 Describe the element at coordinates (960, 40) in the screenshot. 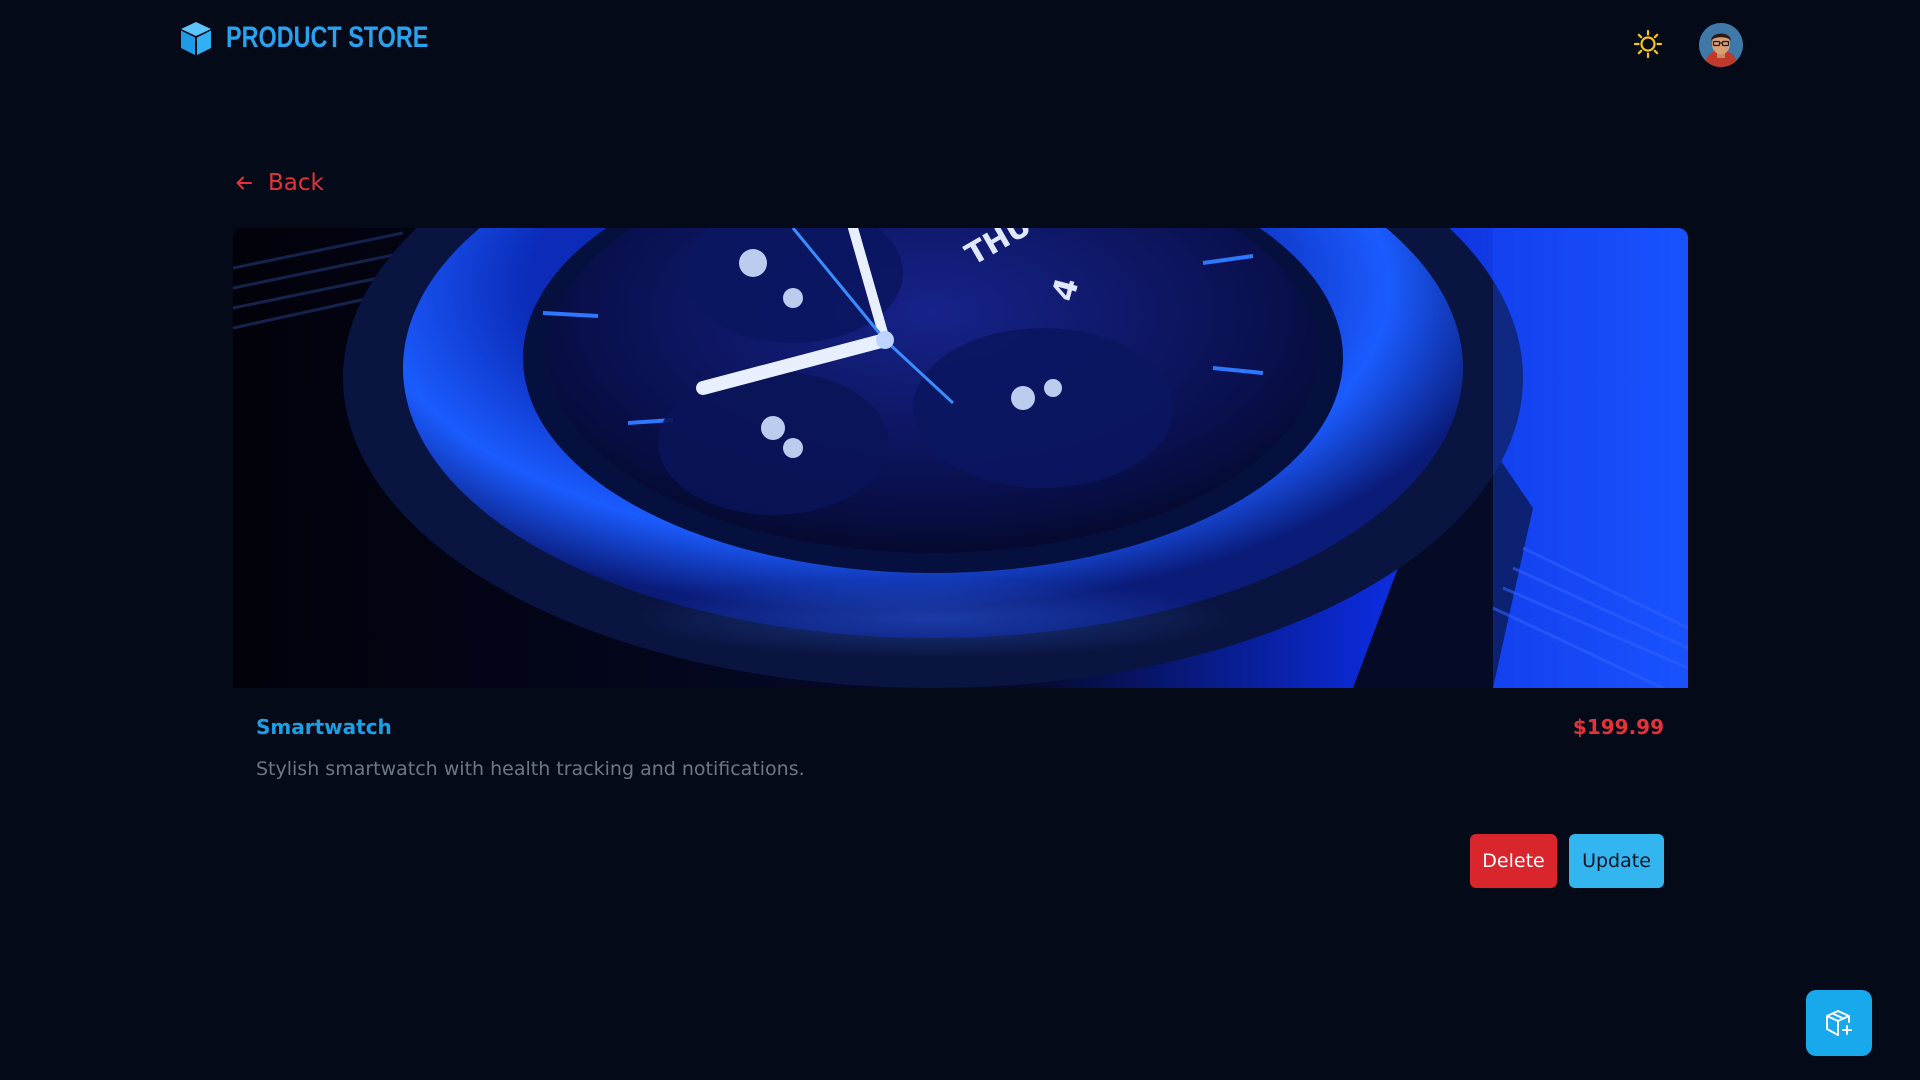

I see `app-header: PRODUCT STORE` at that location.